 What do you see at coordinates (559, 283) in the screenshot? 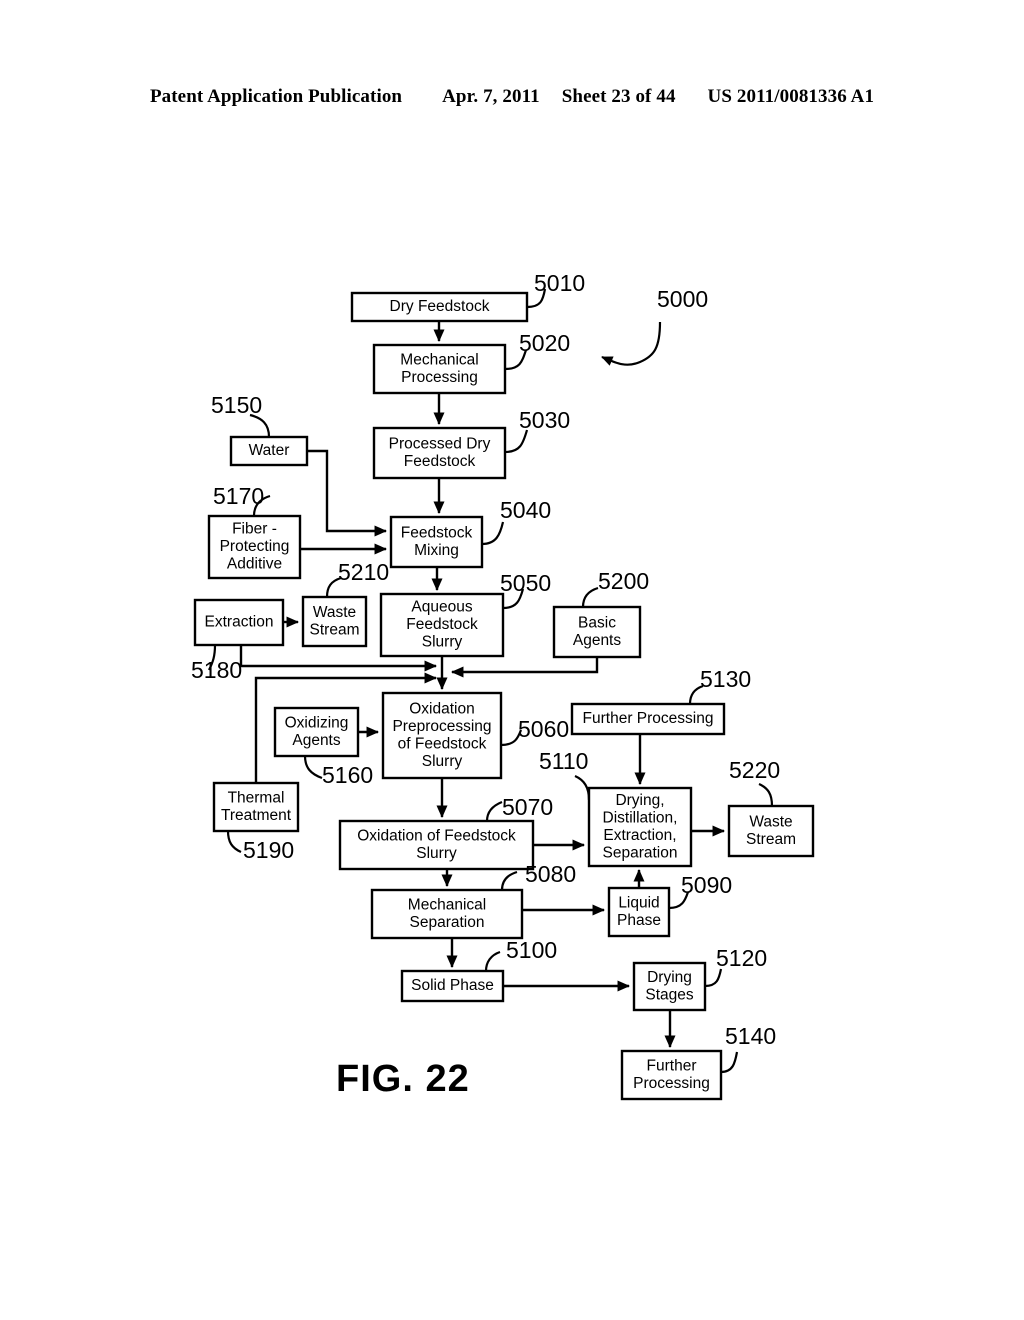
I see `reference-numeral-5010: 5010` at bounding box center [559, 283].